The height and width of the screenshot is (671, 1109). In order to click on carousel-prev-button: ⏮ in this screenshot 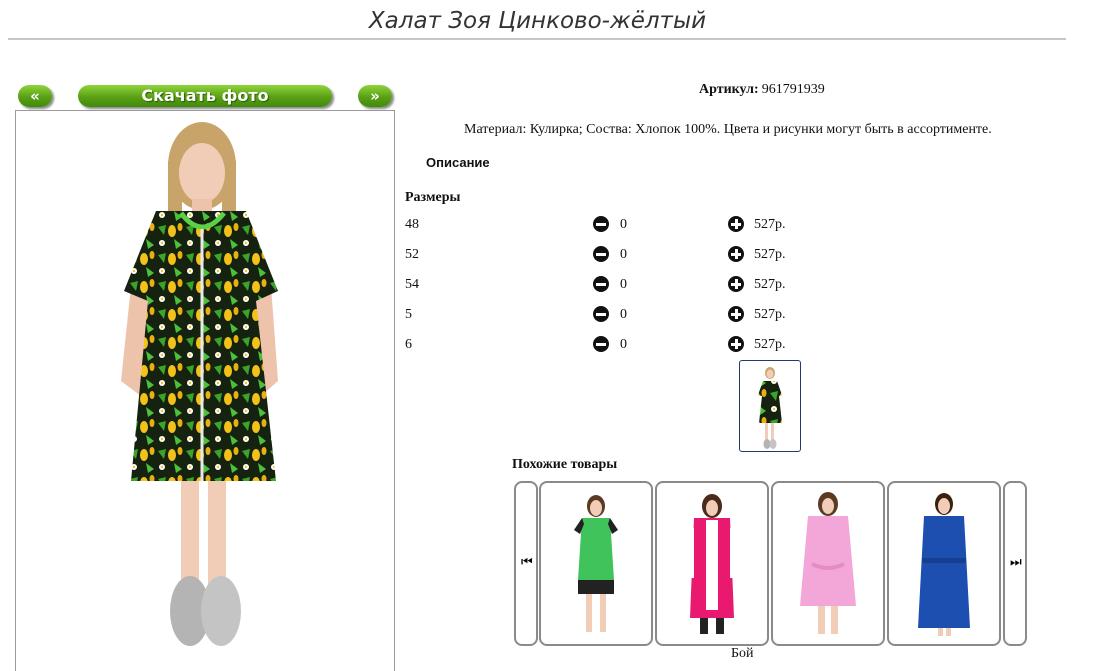, I will do `click(526, 563)`.